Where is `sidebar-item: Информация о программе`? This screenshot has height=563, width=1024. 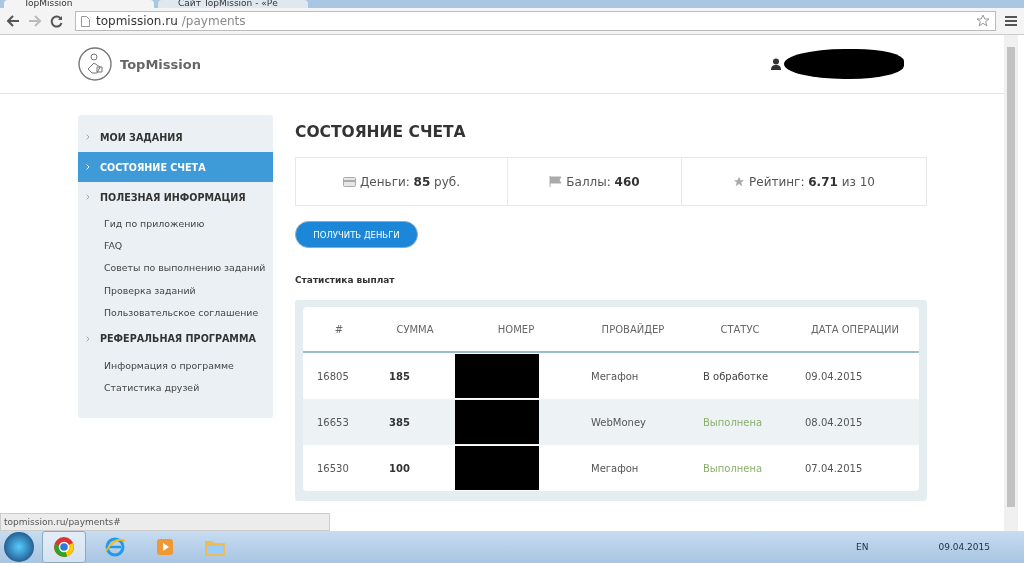
sidebar-item: Информация о программе is located at coordinates (175, 365).